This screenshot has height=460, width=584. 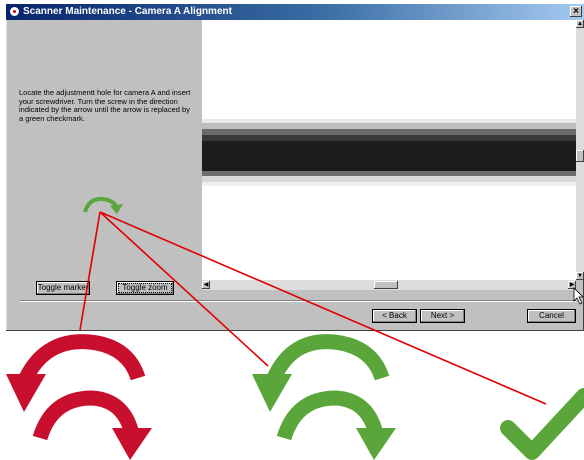 I want to click on rotate-clockwise-red-icon, so click(x=92, y=425).